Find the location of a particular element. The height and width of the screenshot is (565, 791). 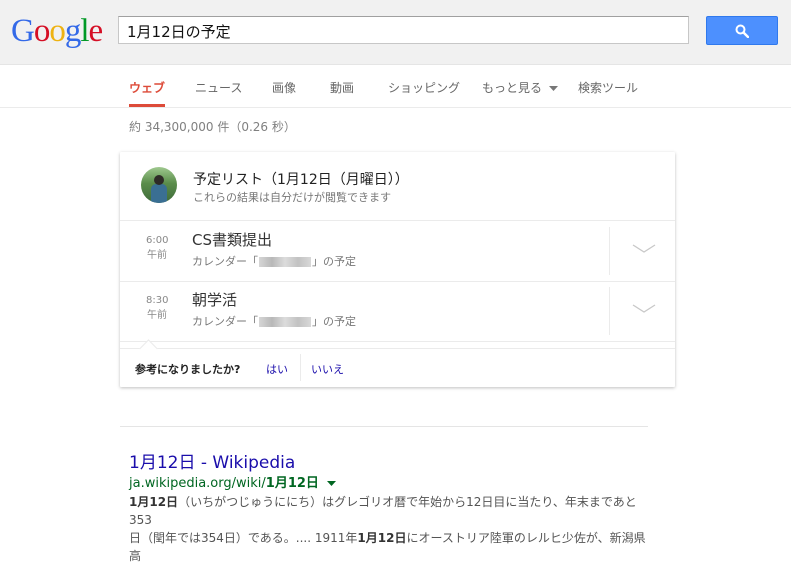

event-time: 8:30 午前 is located at coordinates (157, 308).